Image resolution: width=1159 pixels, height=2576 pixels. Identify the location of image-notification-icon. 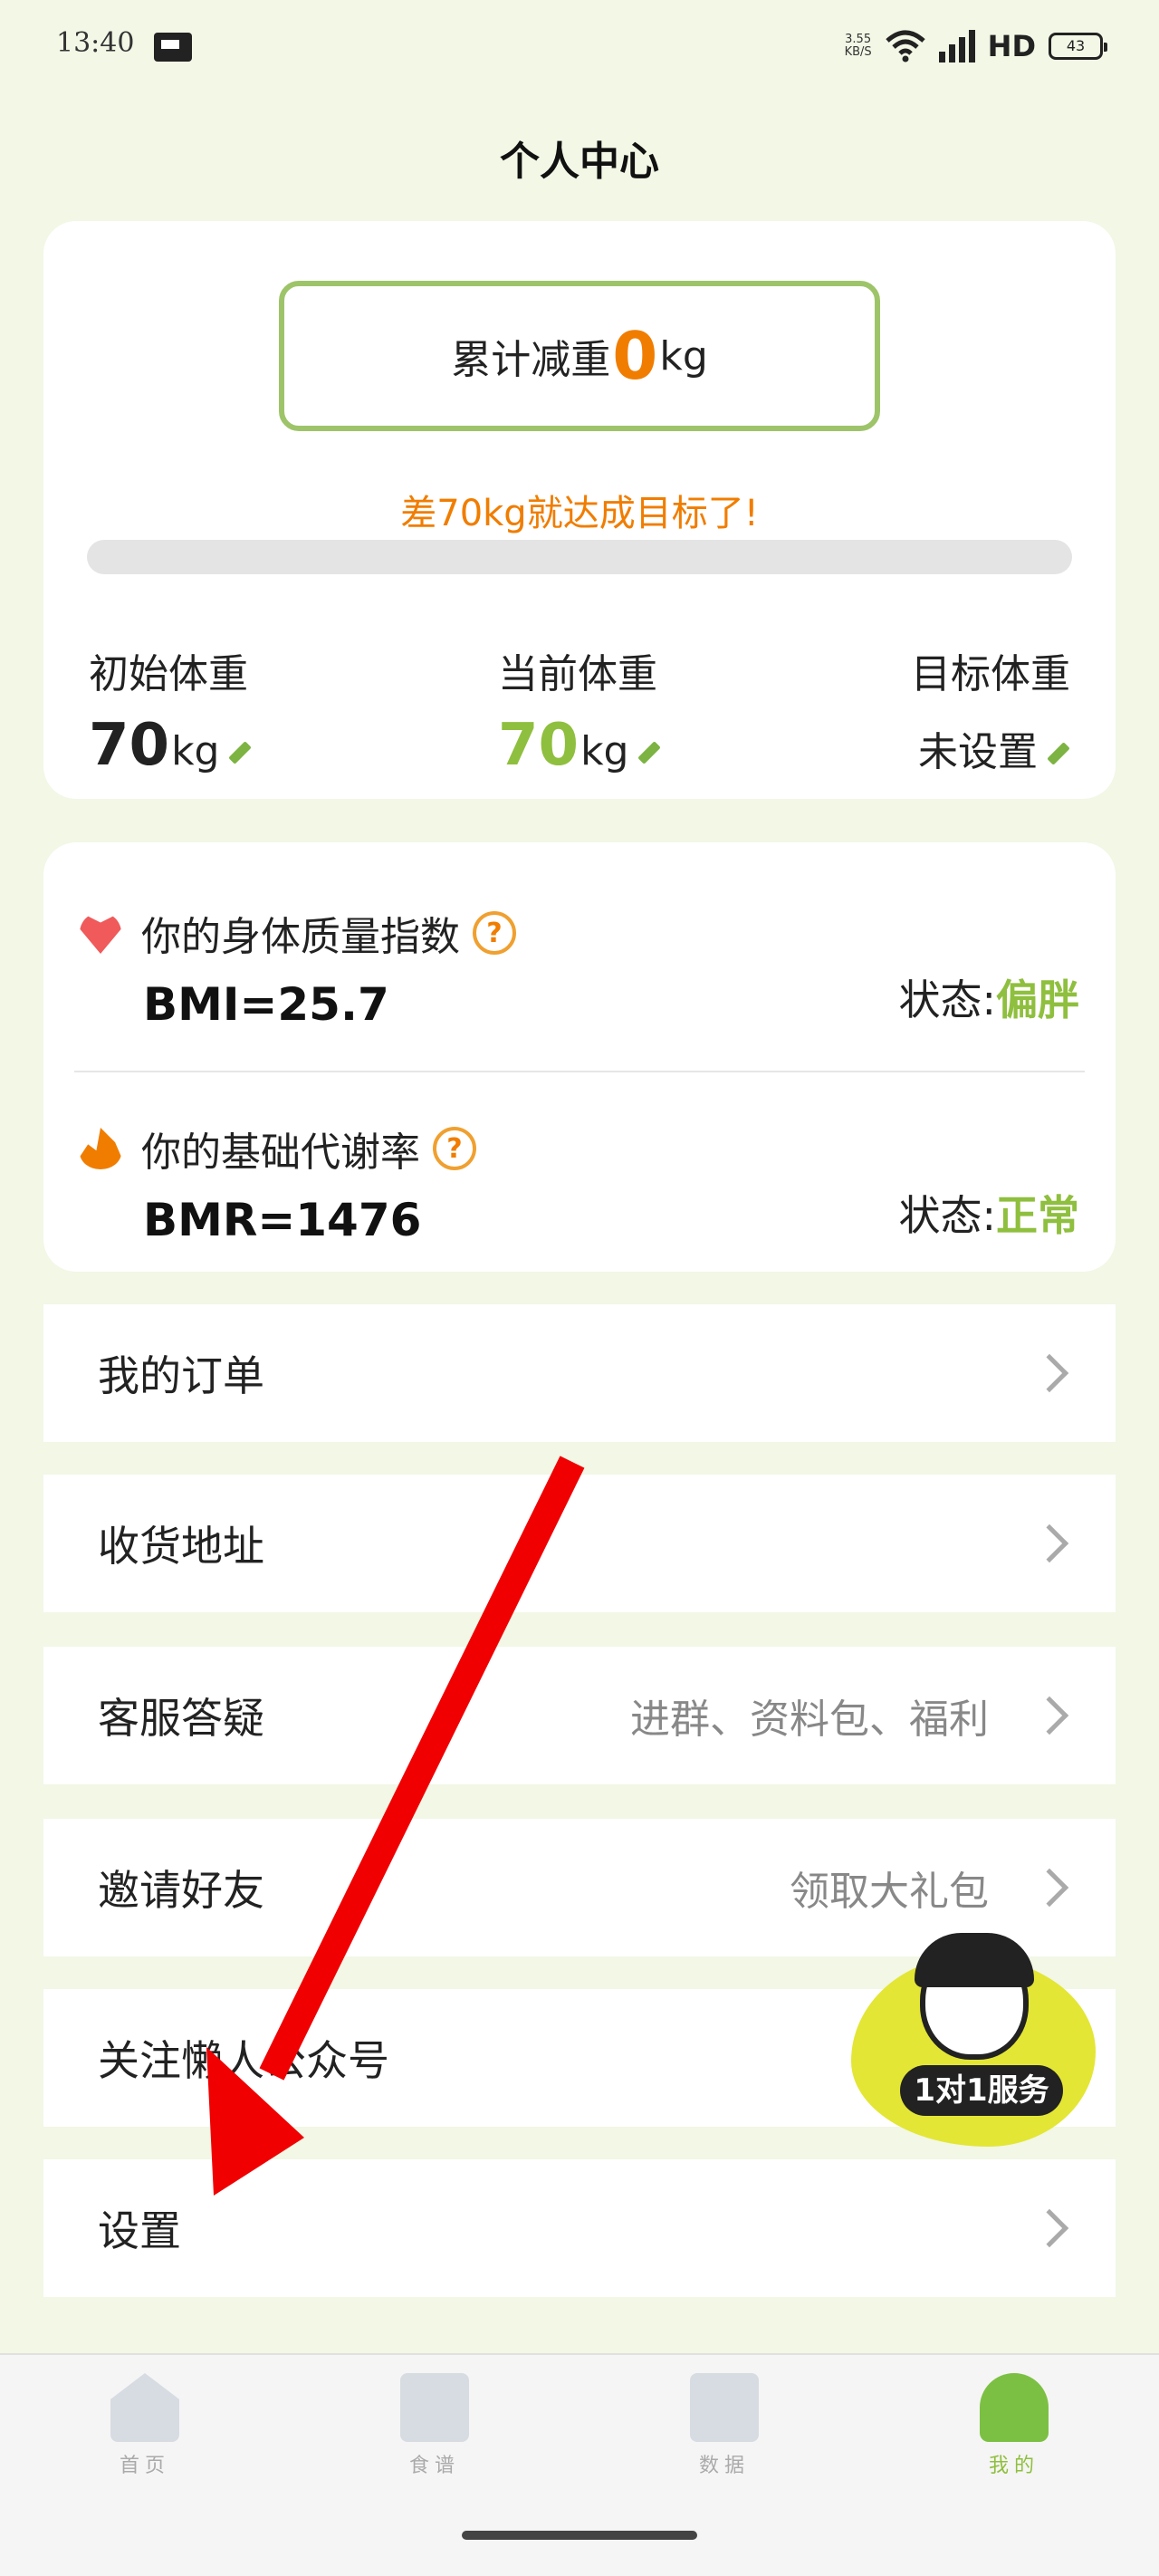
(173, 47).